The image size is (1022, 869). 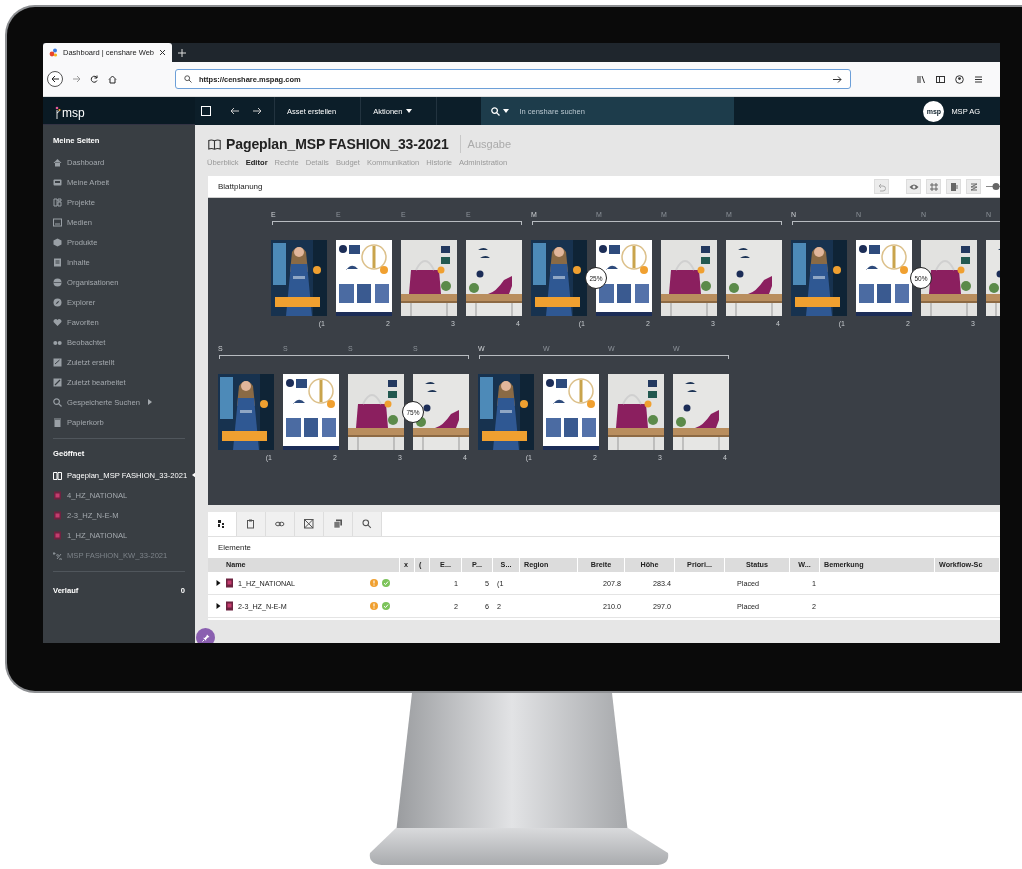 I want to click on pin-button, so click(x=205, y=635).